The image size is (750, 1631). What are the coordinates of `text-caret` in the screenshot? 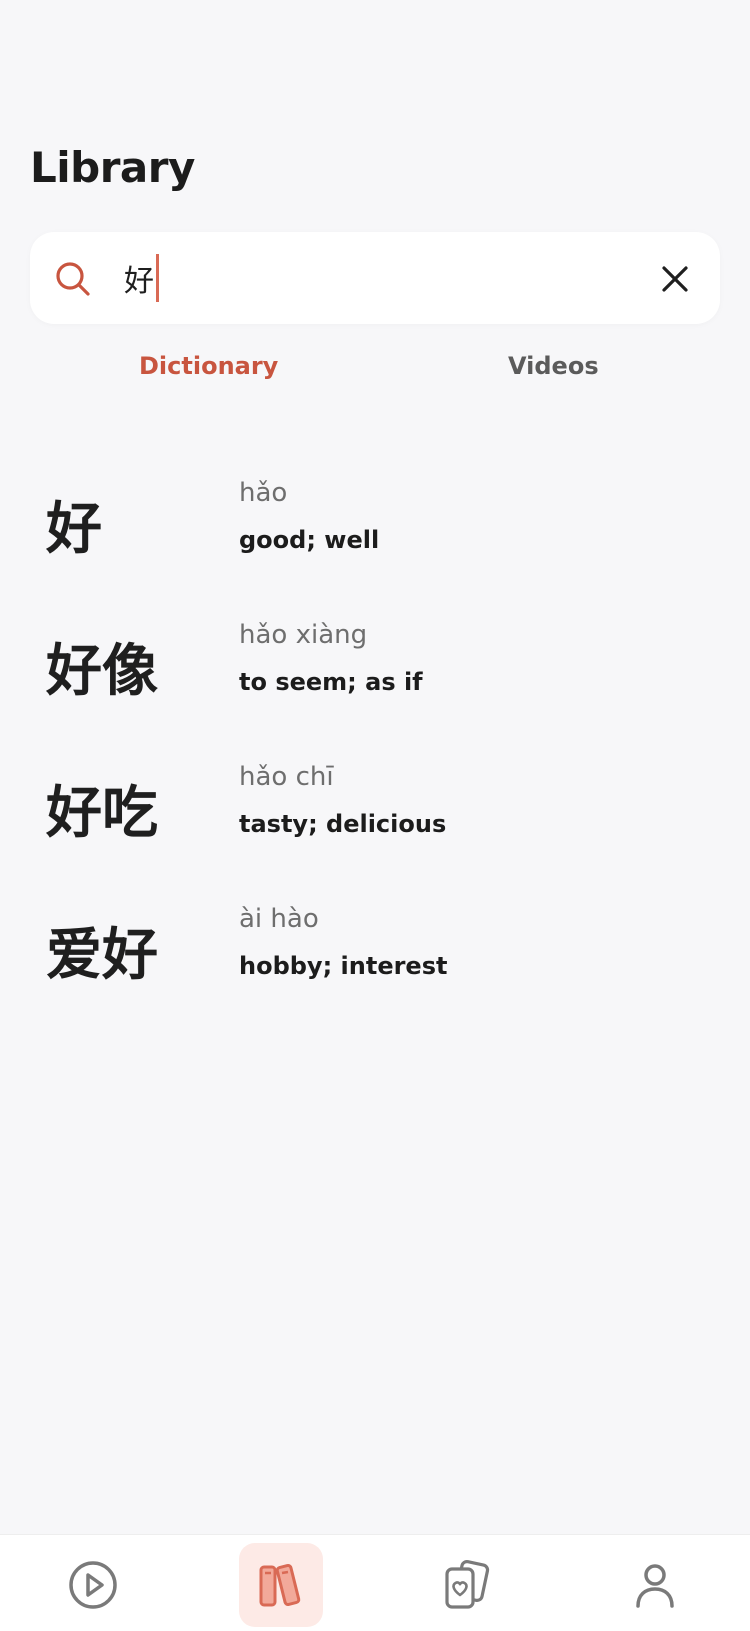 It's located at (157, 278).